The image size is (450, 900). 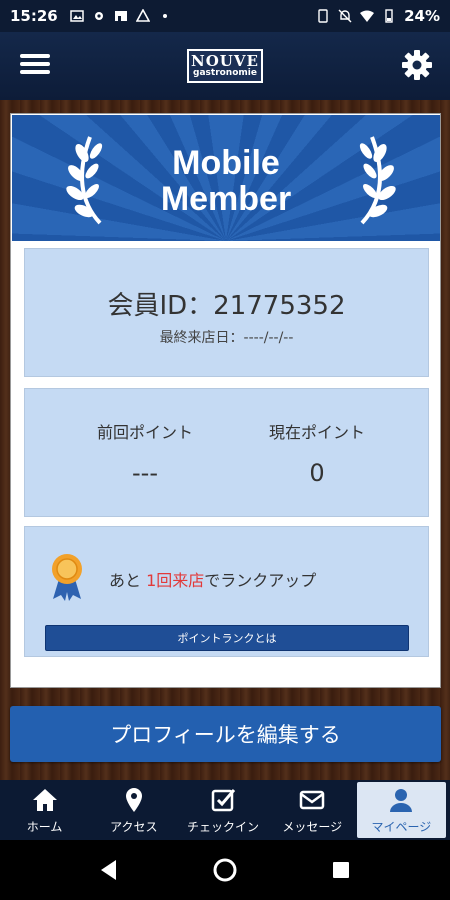 I want to click on points-panel: 前回ポイント --- 現在ポイント 0, so click(x=226, y=452).